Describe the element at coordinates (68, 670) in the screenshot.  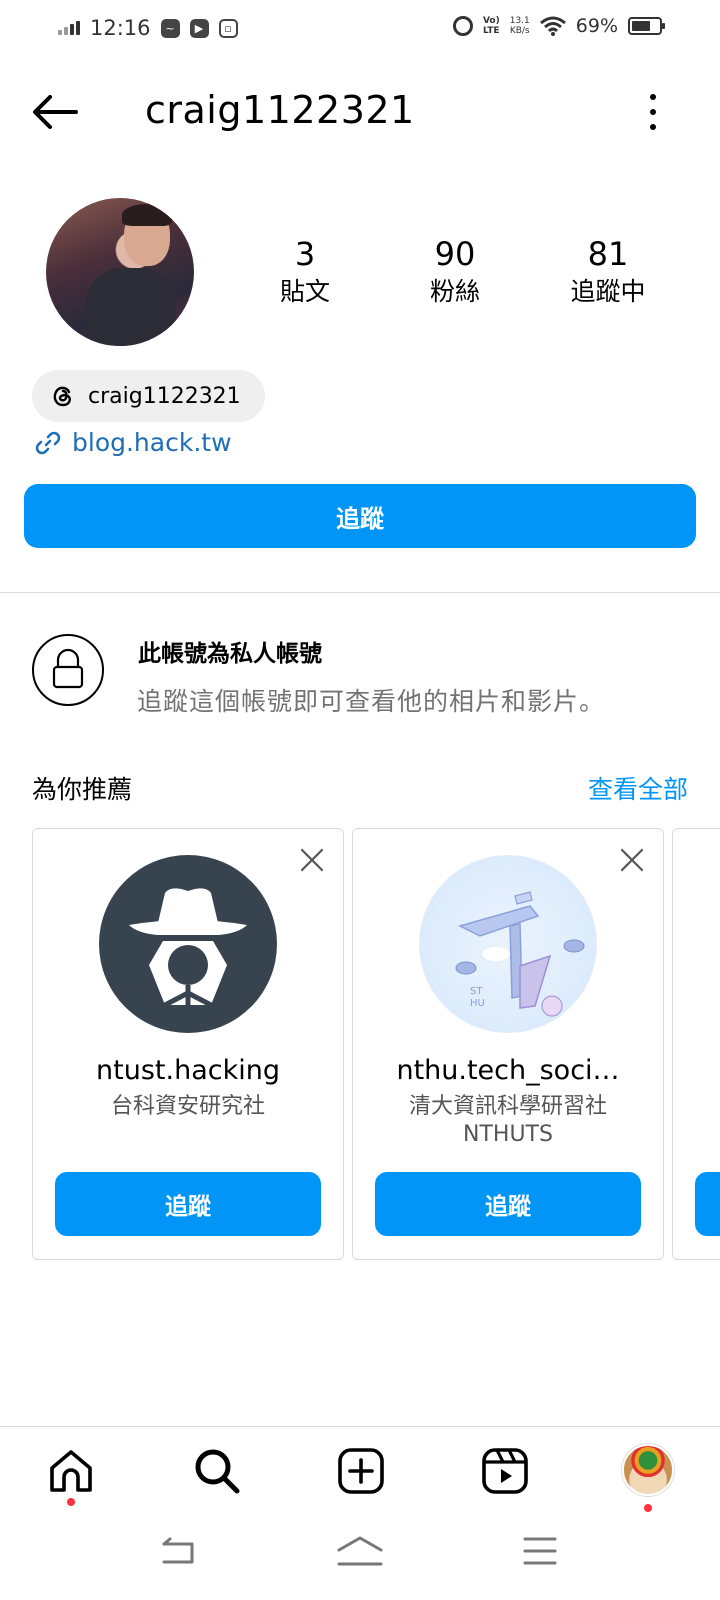
I see `lock-icon` at that location.